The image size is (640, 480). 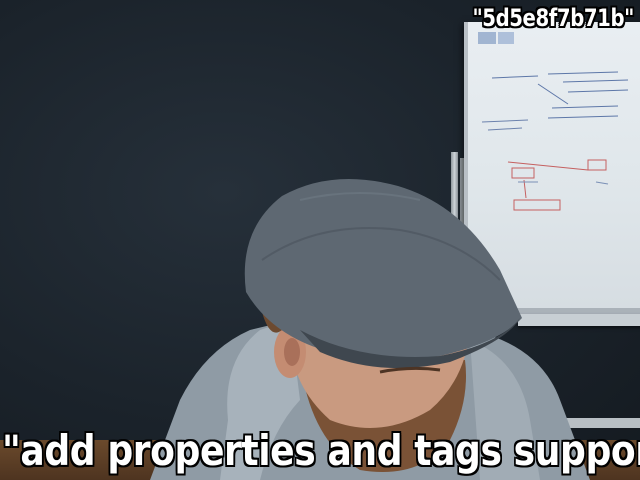 I want to click on commit-hash-caption: "5d5e8f7b71b", so click(x=553, y=18).